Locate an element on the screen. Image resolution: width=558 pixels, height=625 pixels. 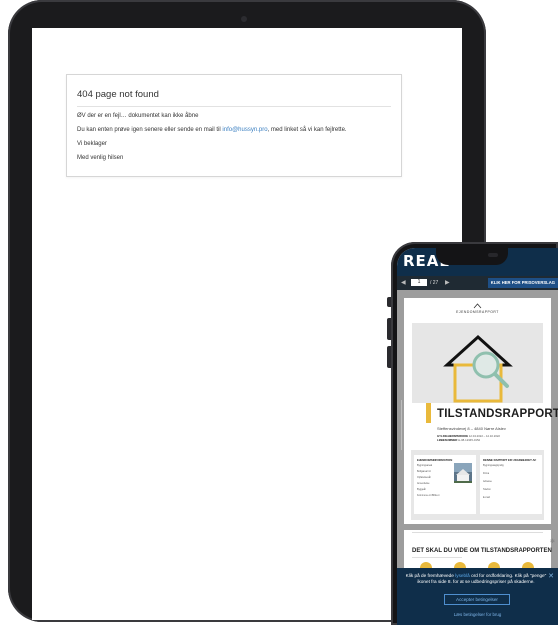
house-photo-icon is located at coordinates (463, 473).